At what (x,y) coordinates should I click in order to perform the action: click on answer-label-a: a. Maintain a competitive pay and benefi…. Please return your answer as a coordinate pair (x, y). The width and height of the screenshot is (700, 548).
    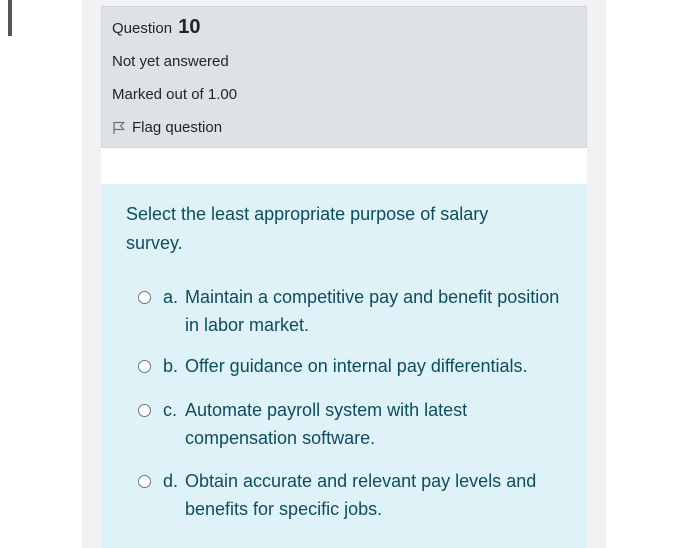
    Looking at the image, I should click on (364, 311).